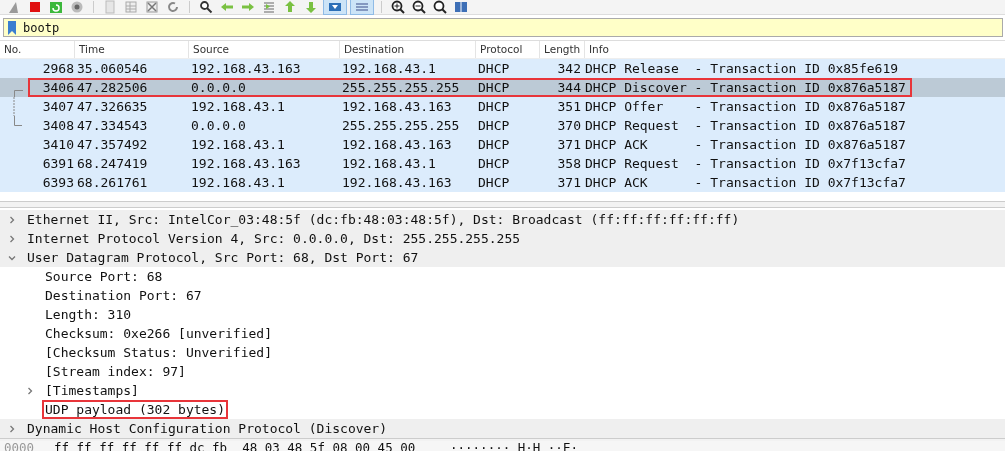  I want to click on autoscroll-icon, so click(335, 7).